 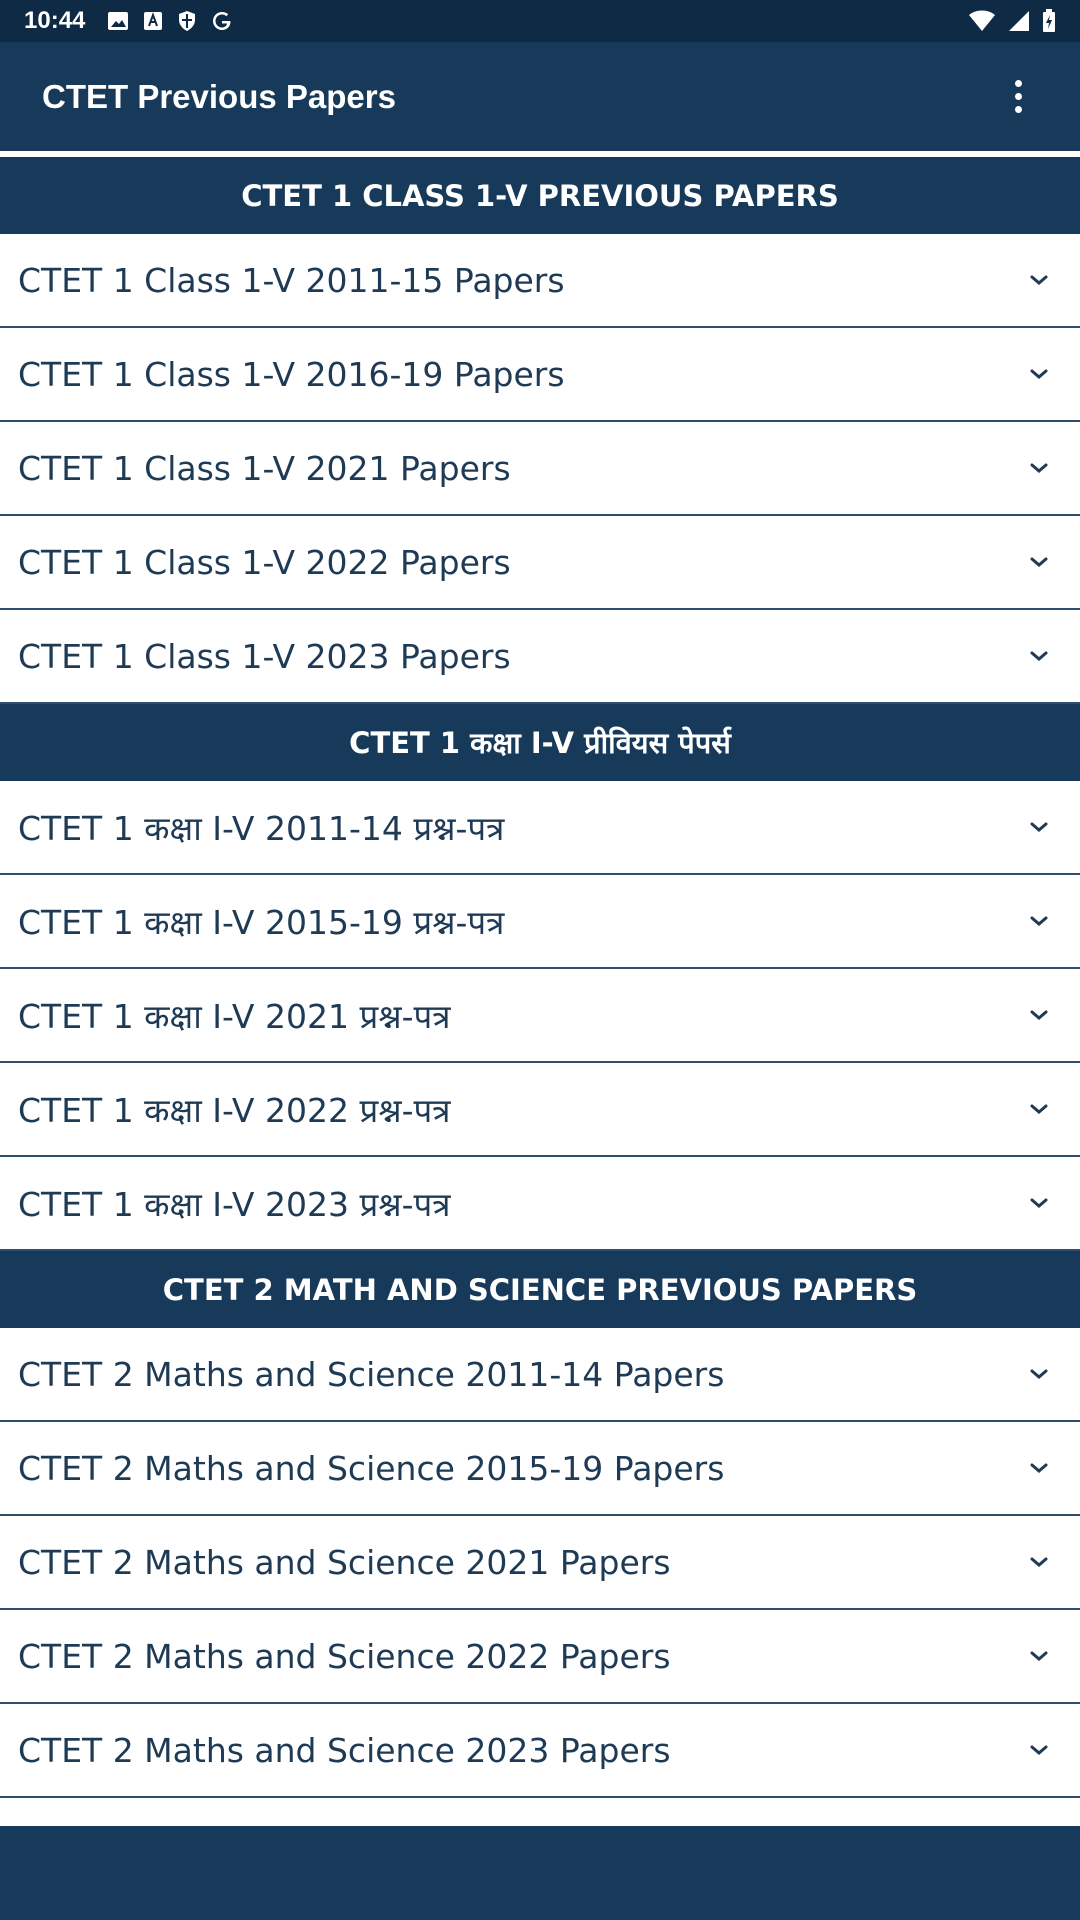 What do you see at coordinates (234, 1016) in the screenshot?
I see `list-item-label: CTET 1 कक्षा I-V 2021 प्रश्न-पत्र` at bounding box center [234, 1016].